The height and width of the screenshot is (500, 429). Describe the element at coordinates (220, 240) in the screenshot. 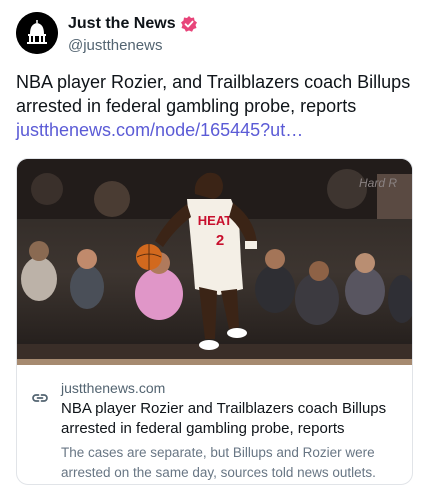

I see `jersey-number: 2` at that location.